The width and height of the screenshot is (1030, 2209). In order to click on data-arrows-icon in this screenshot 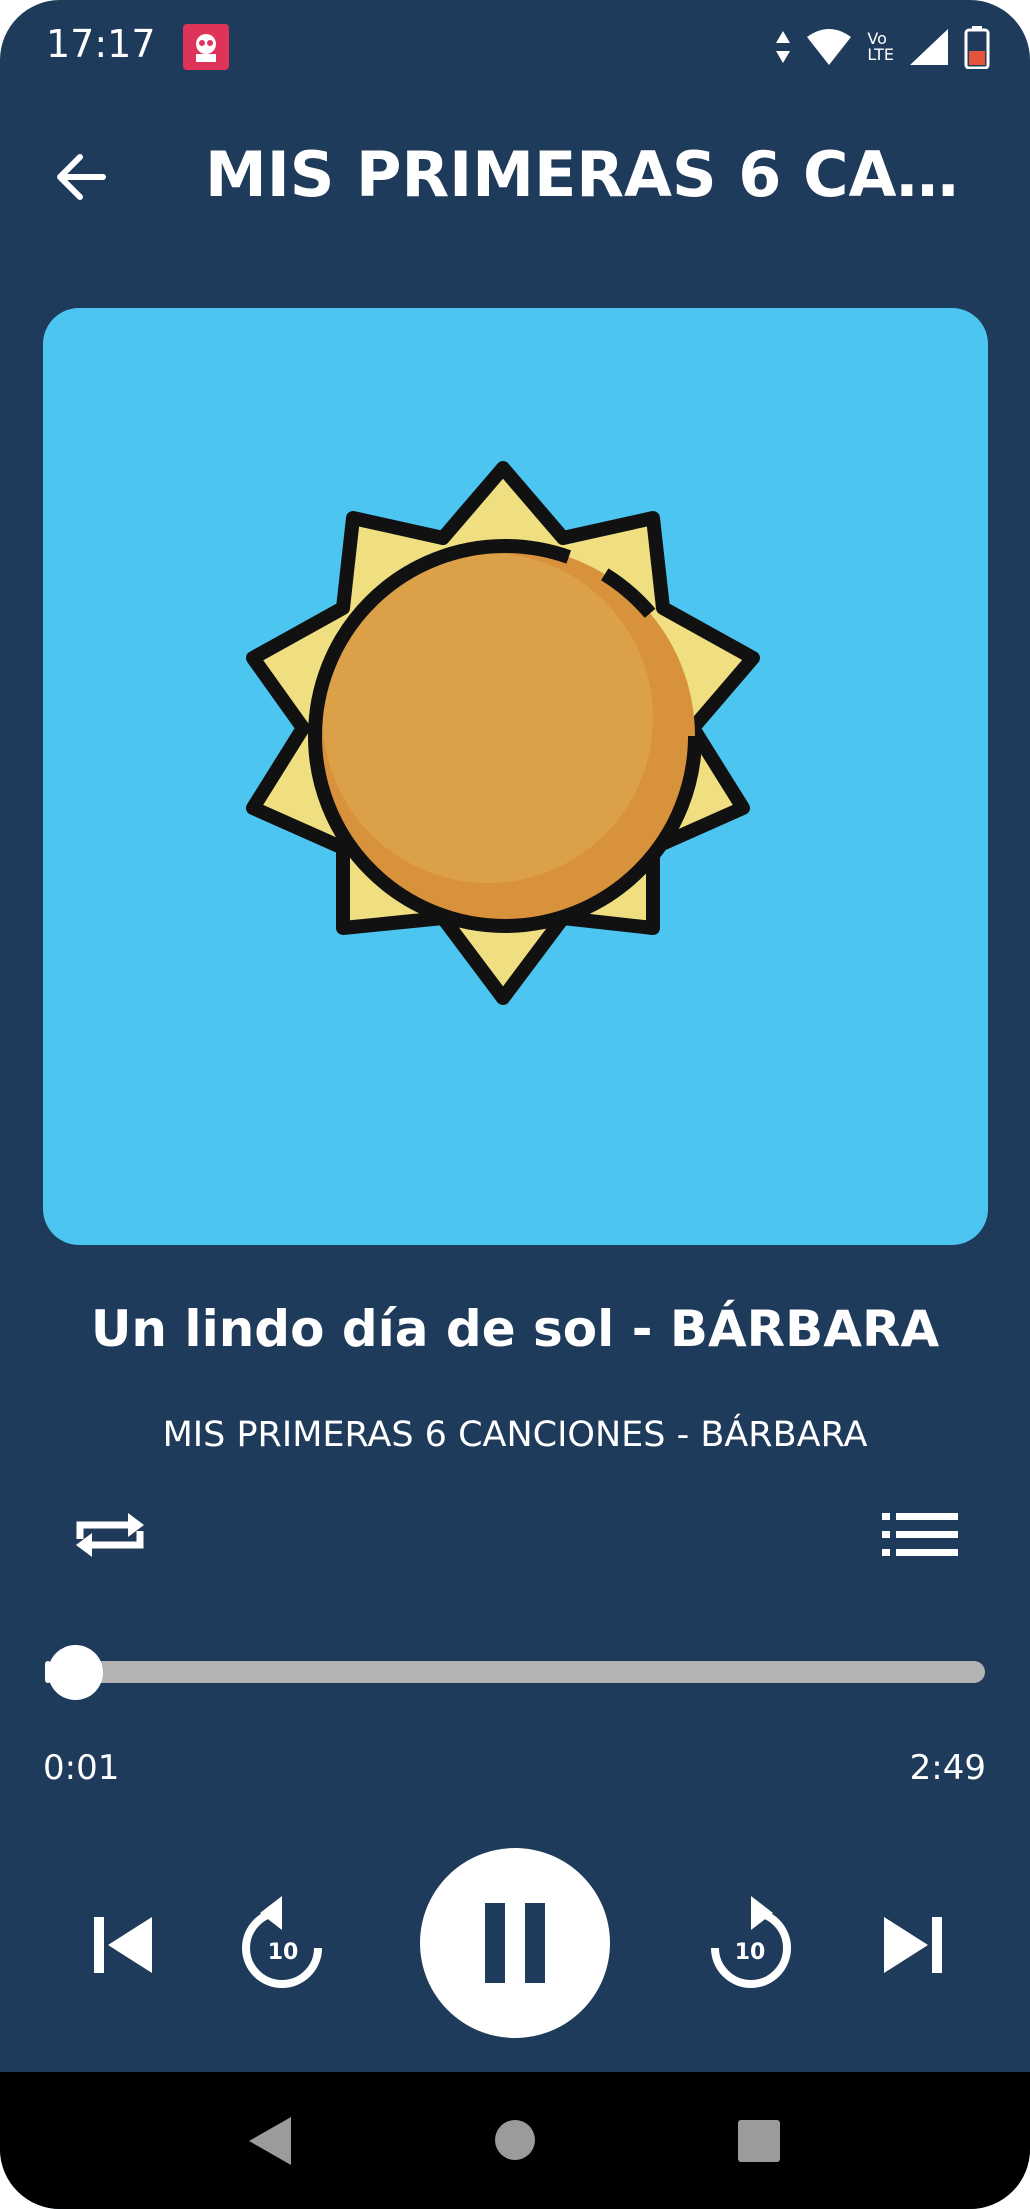, I will do `click(783, 47)`.